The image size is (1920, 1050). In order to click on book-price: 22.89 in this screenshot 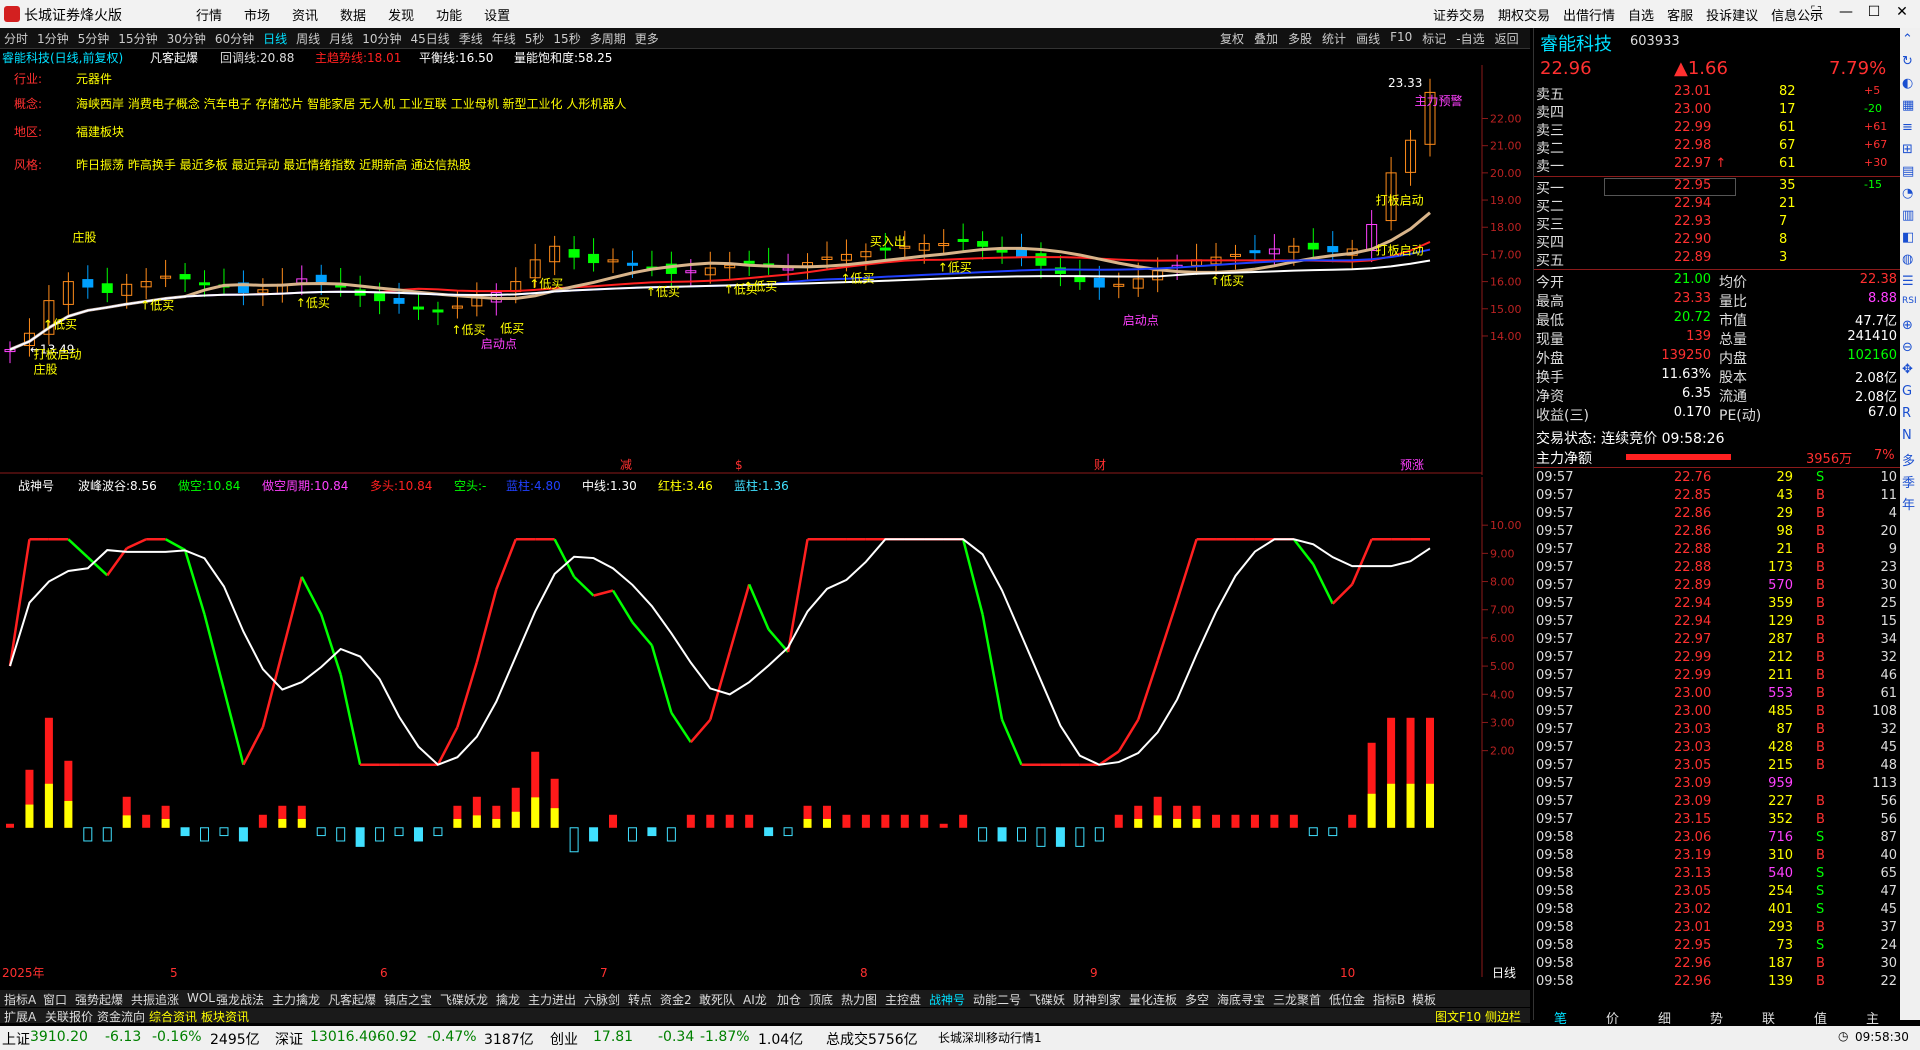, I will do `click(1692, 257)`.